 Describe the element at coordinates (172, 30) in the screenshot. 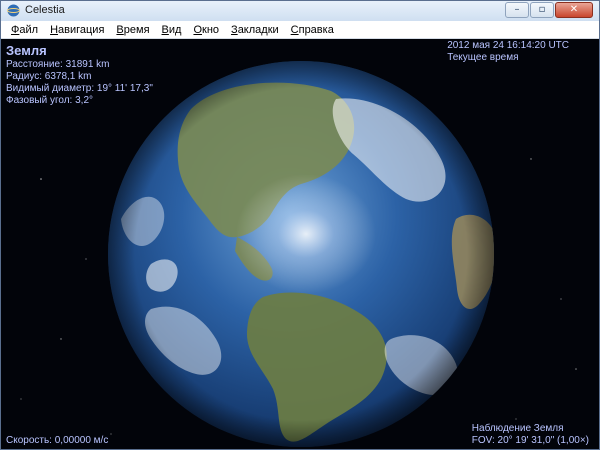

I see `menu-view: Вид` at that location.